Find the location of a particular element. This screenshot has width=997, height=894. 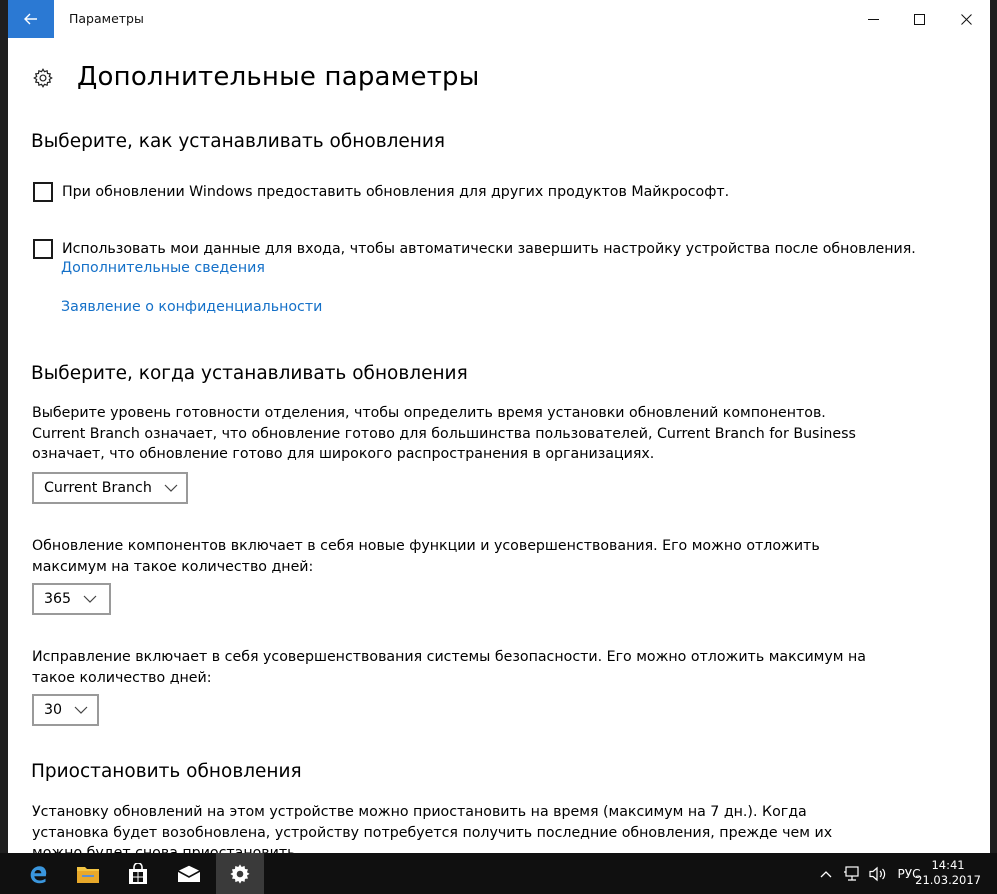

page-header: Дополнительные параметры is located at coordinates (255, 77).